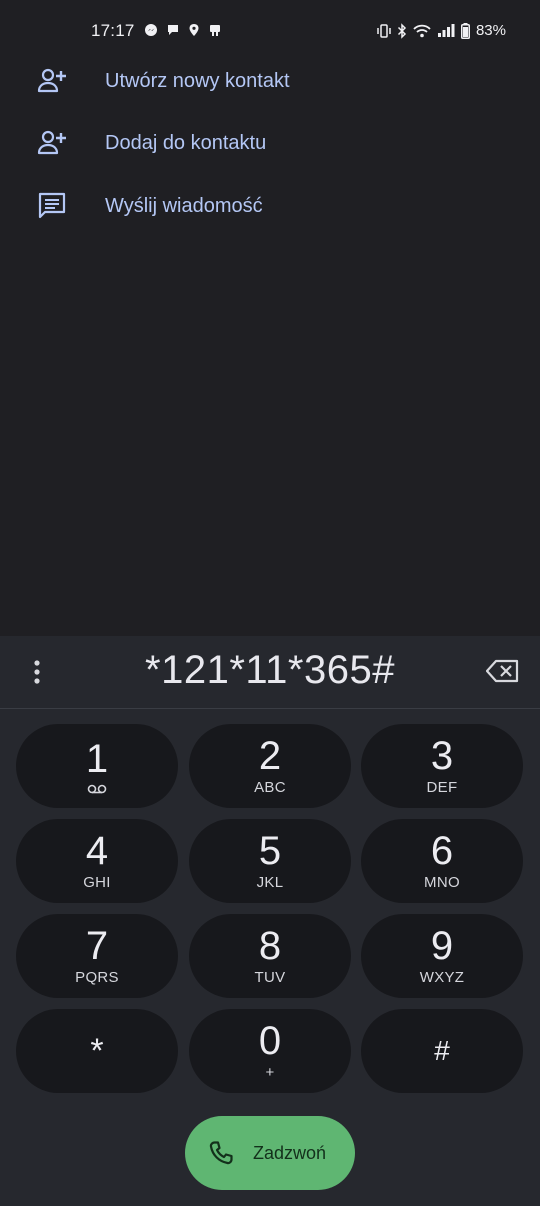  What do you see at coordinates (97, 759) in the screenshot?
I see `key-digit: 1` at bounding box center [97, 759].